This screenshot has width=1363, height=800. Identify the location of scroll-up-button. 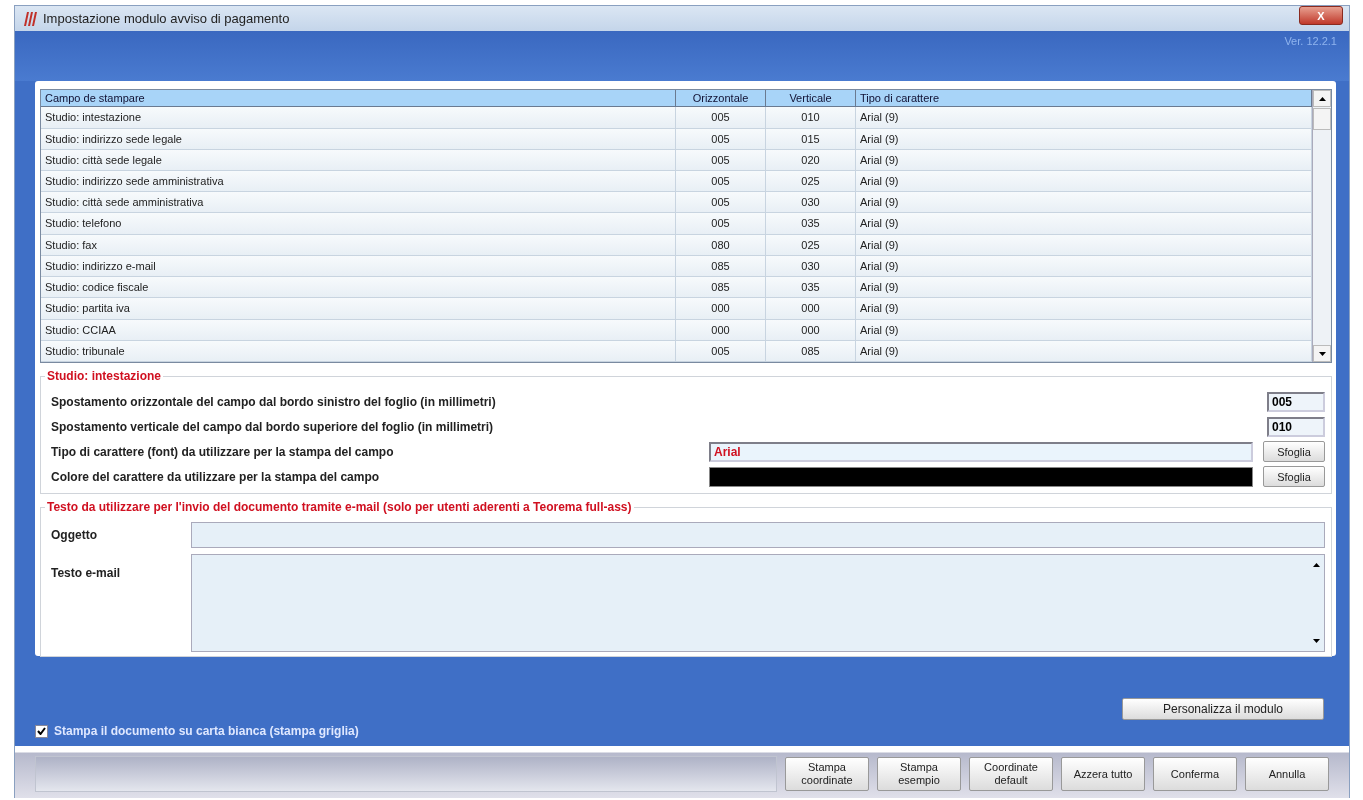
(1322, 98).